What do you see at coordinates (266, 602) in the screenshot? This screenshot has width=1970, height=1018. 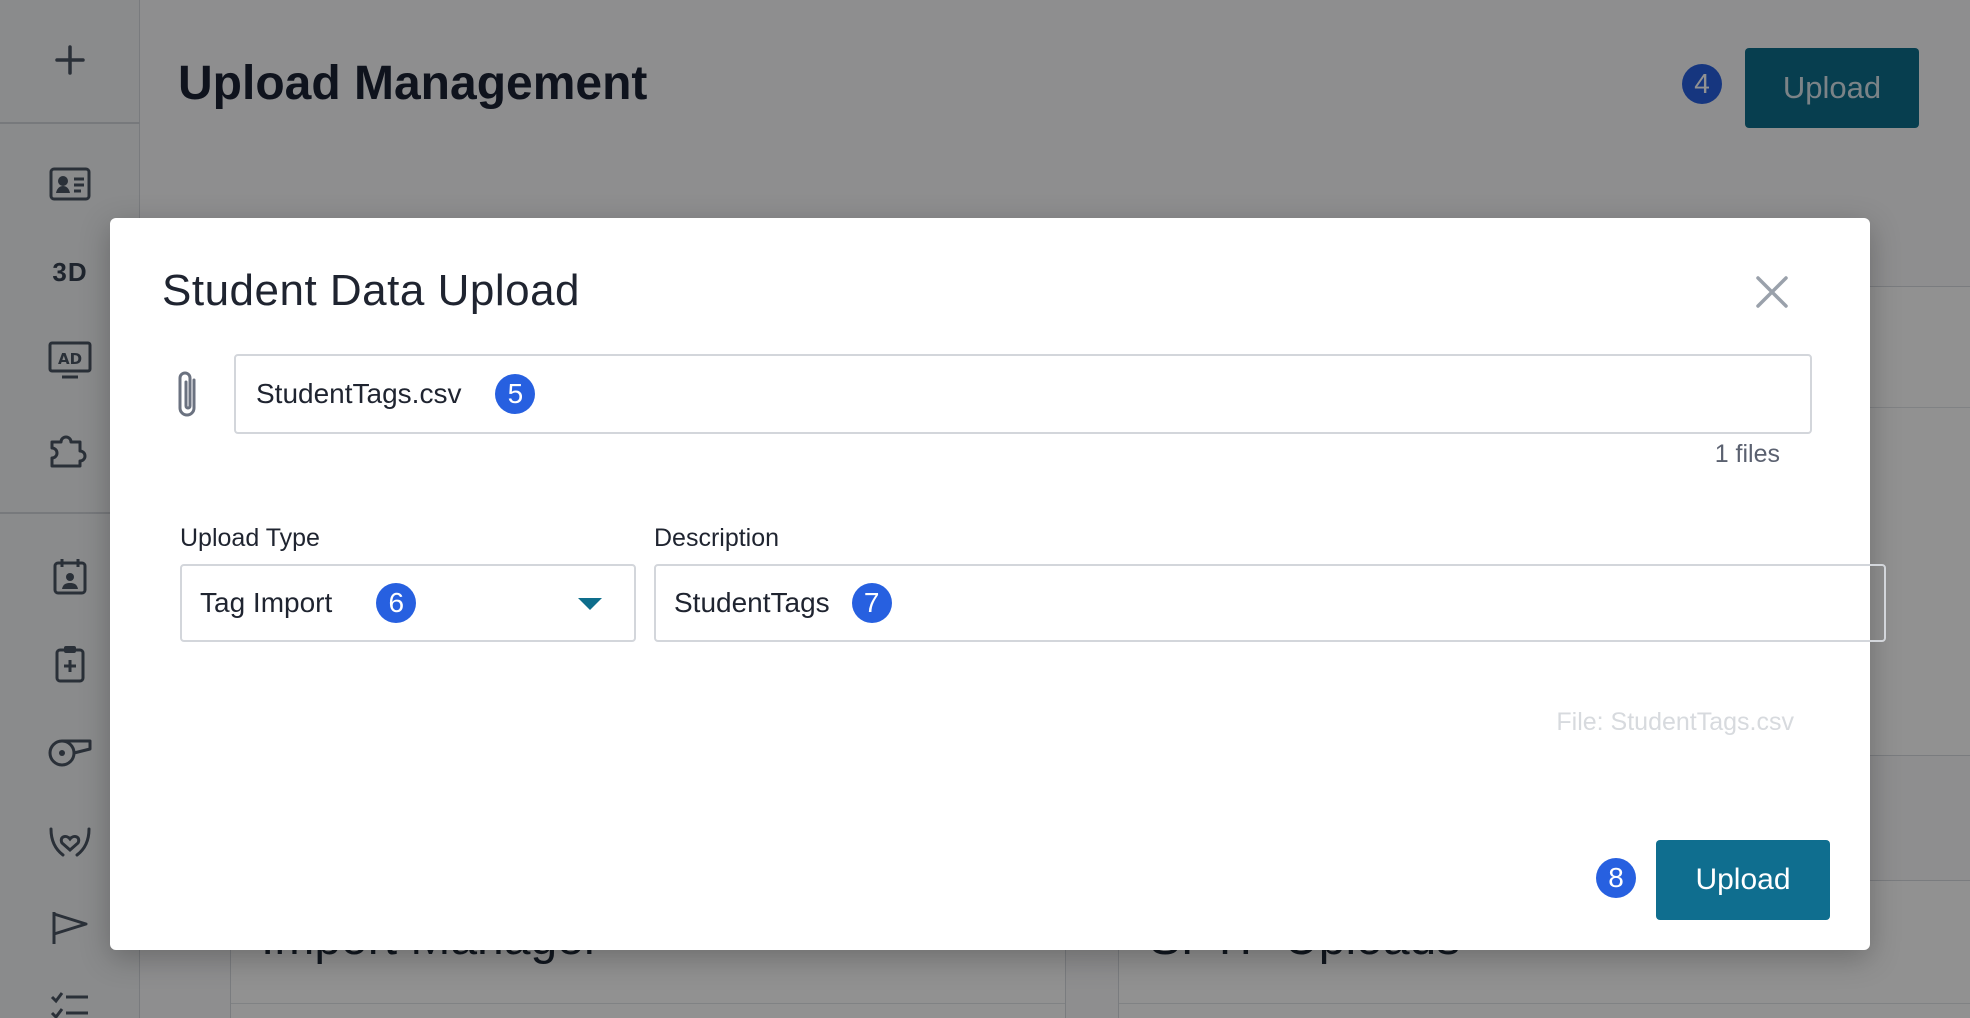 I see `upload-type-value: Tag Import` at bounding box center [266, 602].